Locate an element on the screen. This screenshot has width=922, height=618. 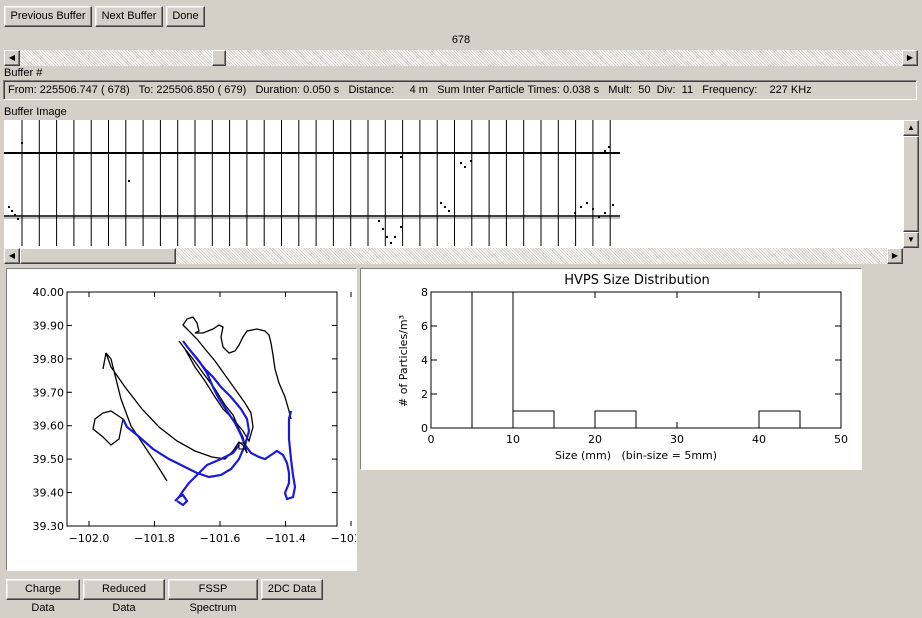
map-x-tick-label: −101.8 is located at coordinates (154, 538).